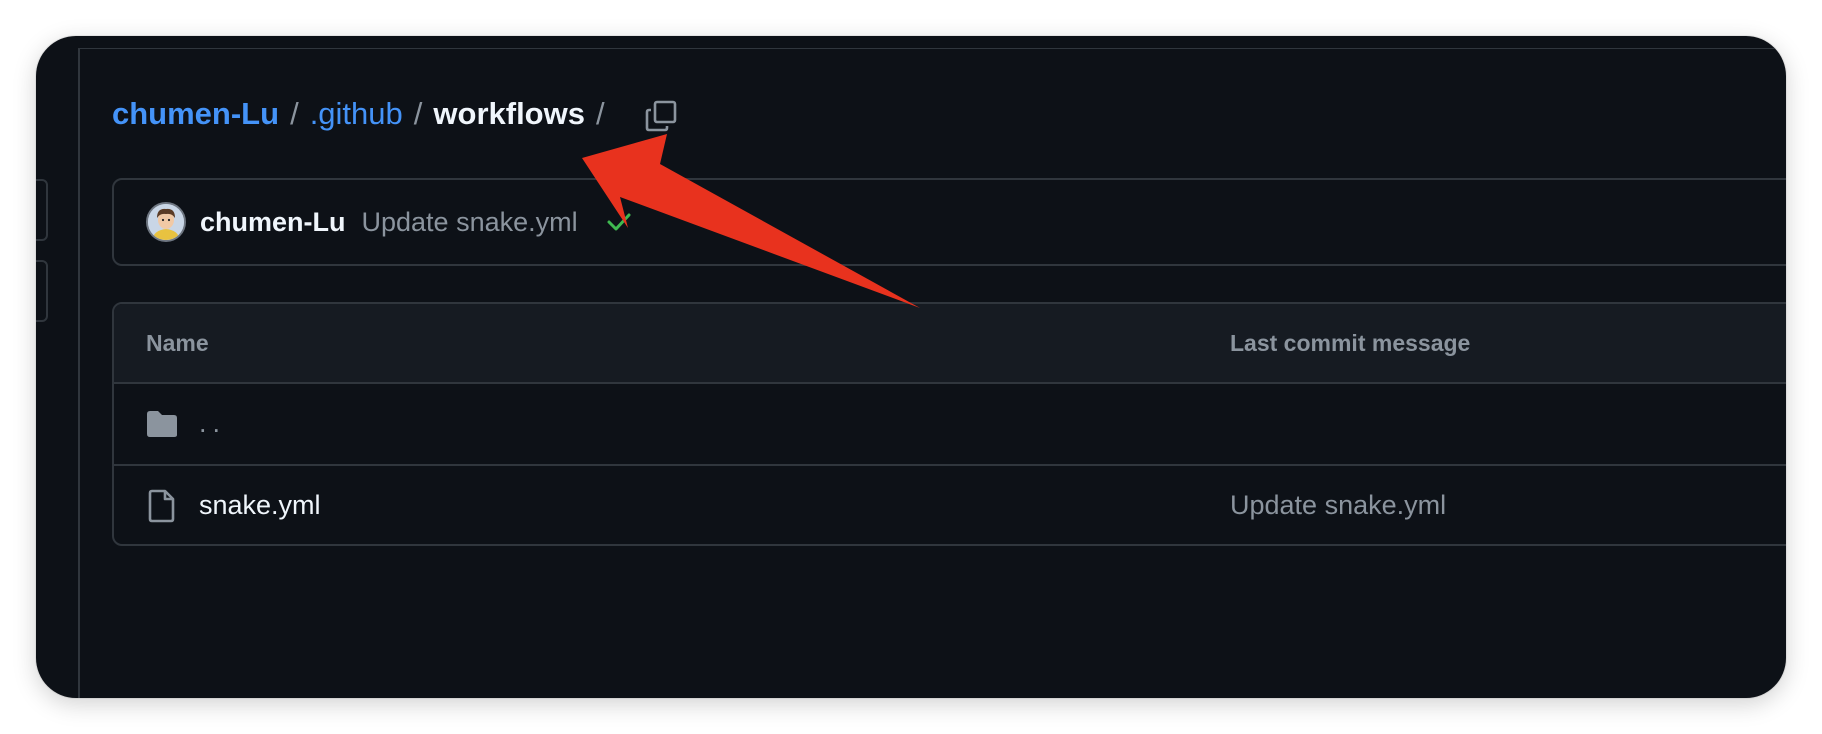 The height and width of the screenshot is (734, 1822). I want to click on breadcrumb-current-folder: workflows, so click(509, 113).